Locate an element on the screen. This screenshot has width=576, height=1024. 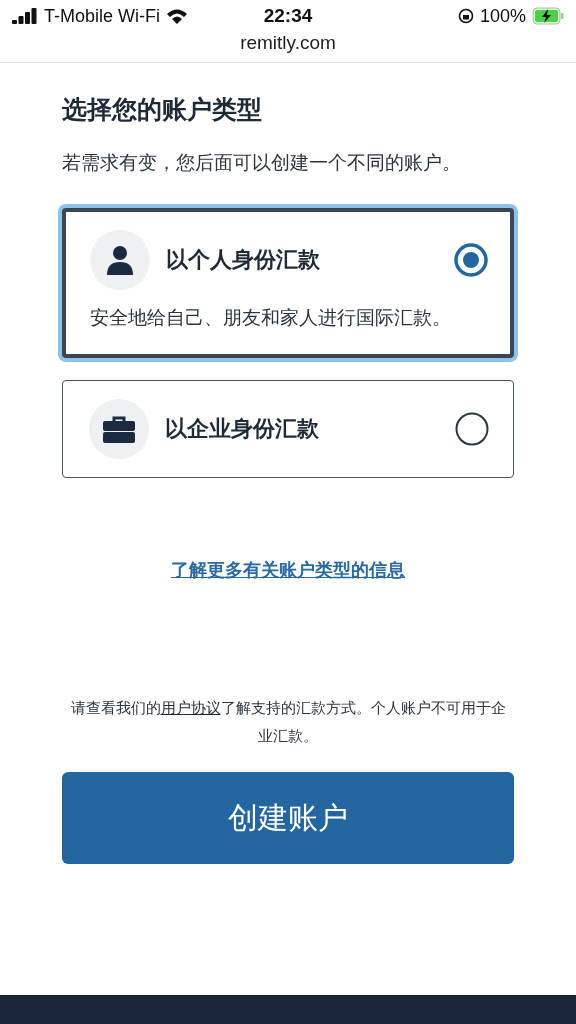
subtitle-text: 若需求有变，您后面可以创建一个不同的账户。 is located at coordinates (262, 162).